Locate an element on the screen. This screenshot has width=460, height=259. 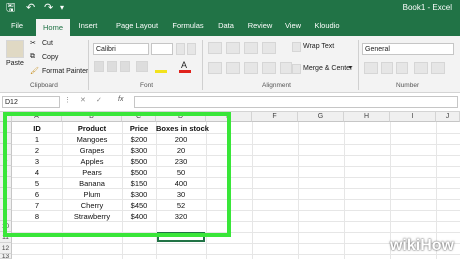
align-middle-icon is located at coordinates (233, 48).